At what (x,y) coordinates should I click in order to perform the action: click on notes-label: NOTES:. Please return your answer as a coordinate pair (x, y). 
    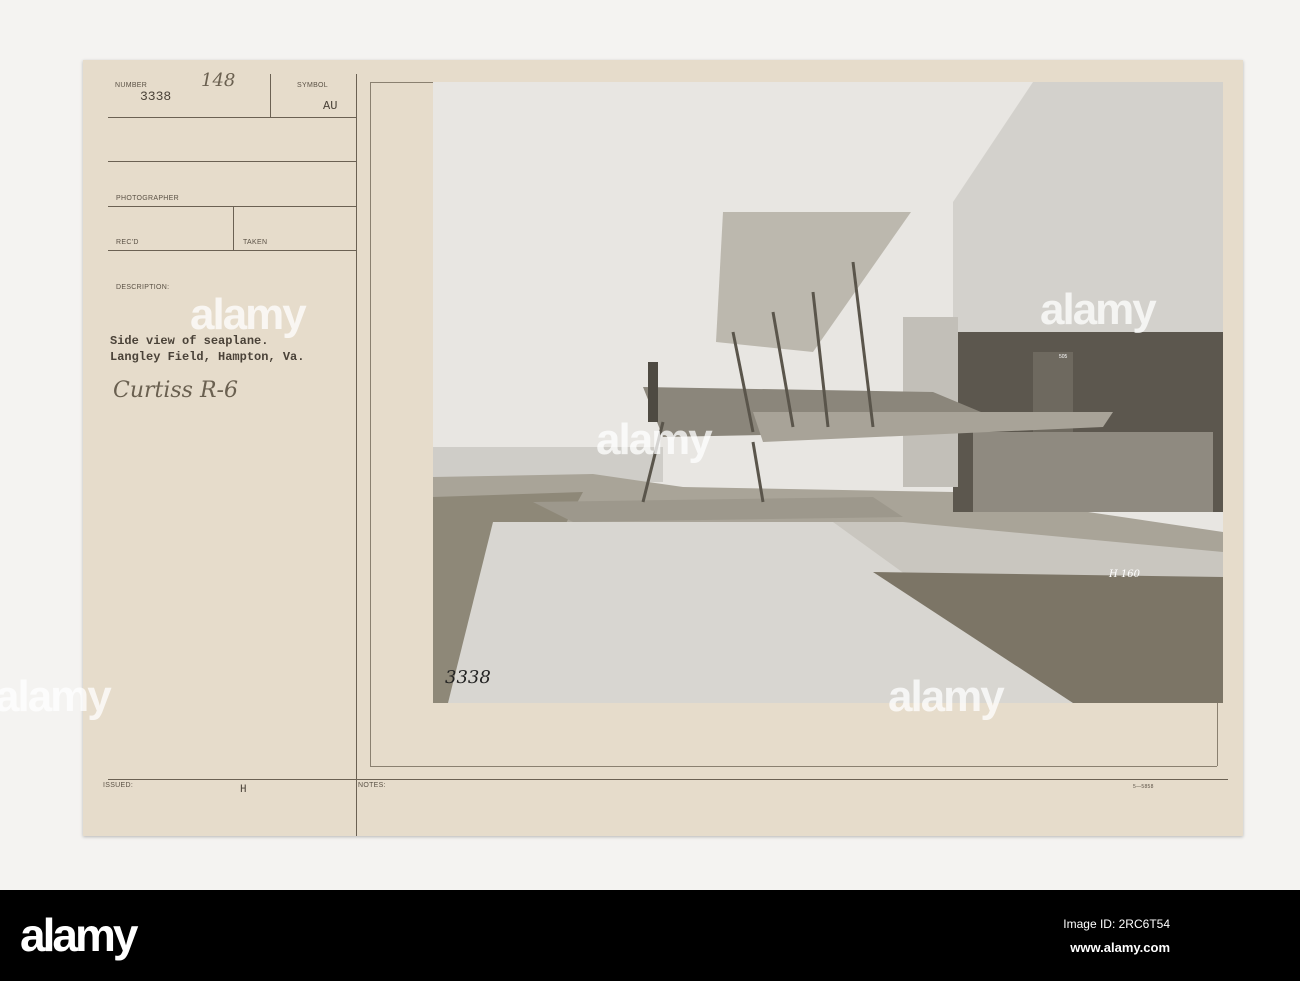
    Looking at the image, I should click on (372, 785).